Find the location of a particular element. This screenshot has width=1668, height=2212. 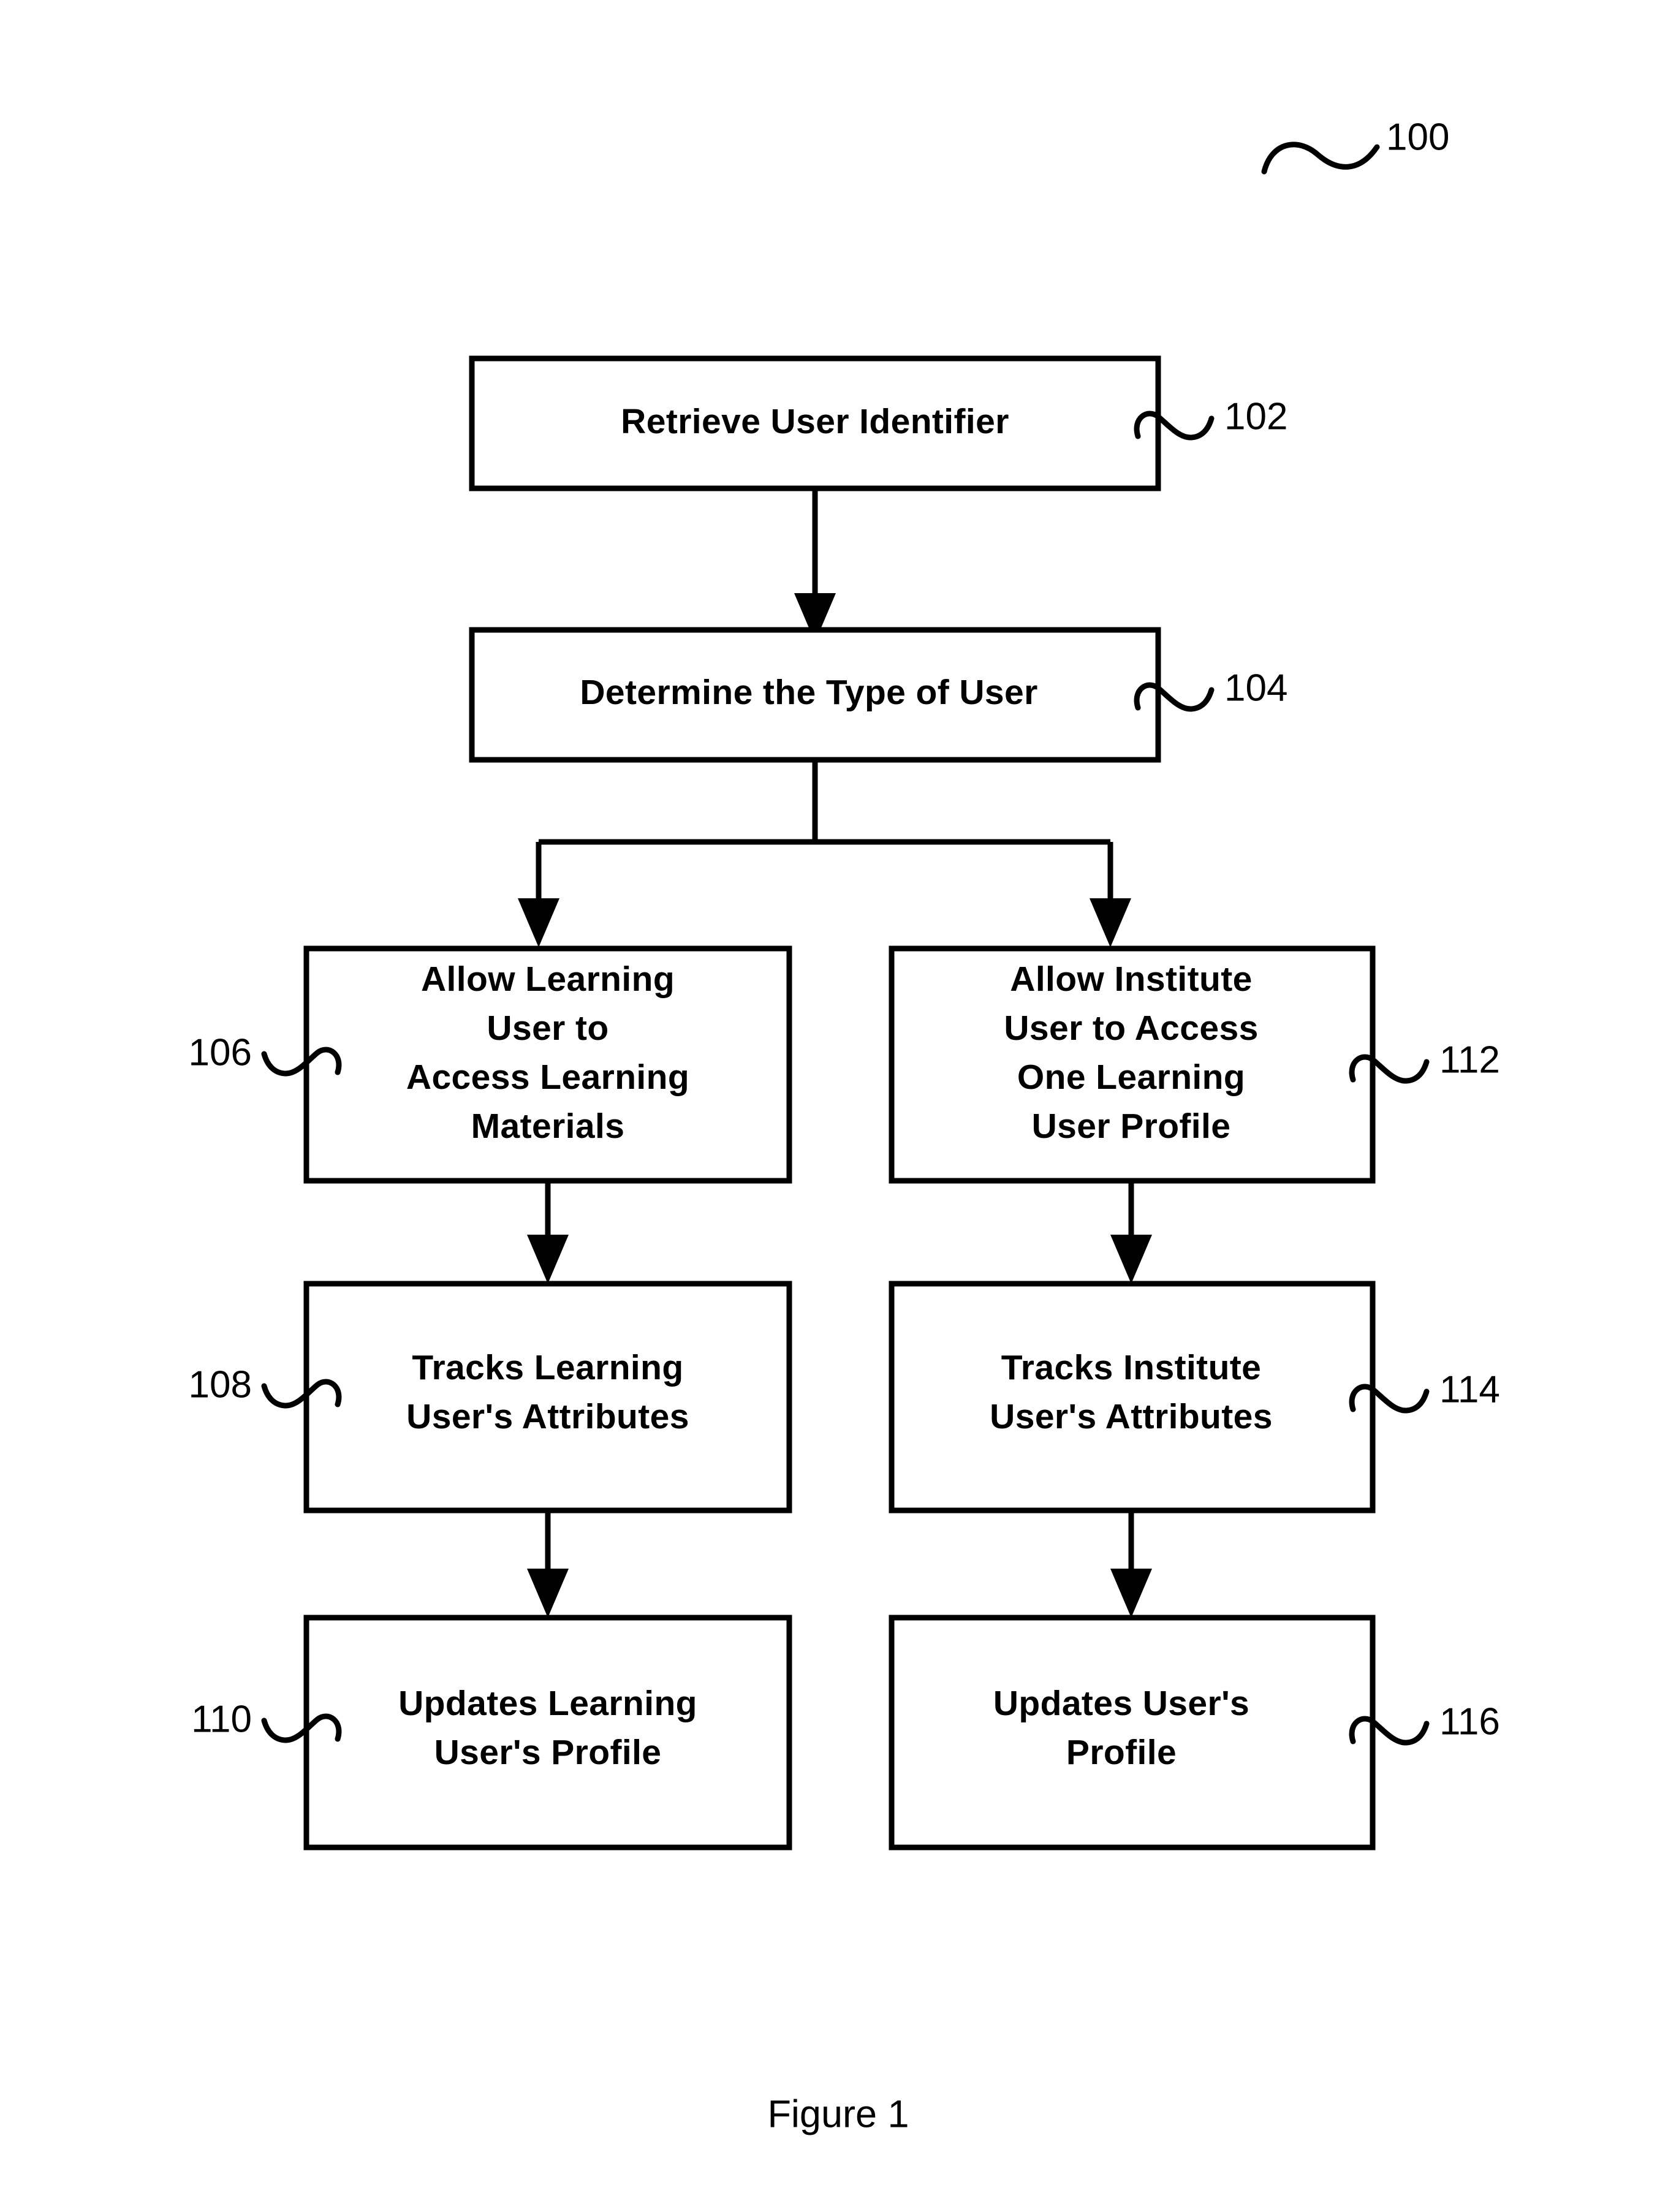

node-tracks-institute-user-attributes: Tracks Institute User's Attributes 114 is located at coordinates (1194, 1397).